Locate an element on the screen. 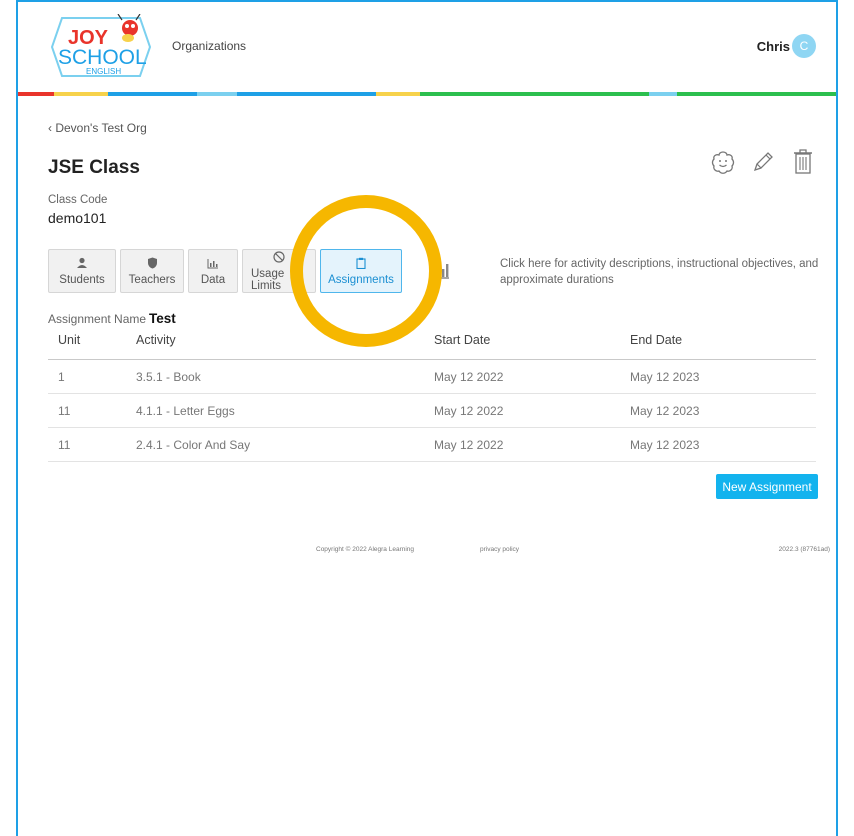 The height and width of the screenshot is (836, 854). column-header-unit: Unit is located at coordinates (69, 340).